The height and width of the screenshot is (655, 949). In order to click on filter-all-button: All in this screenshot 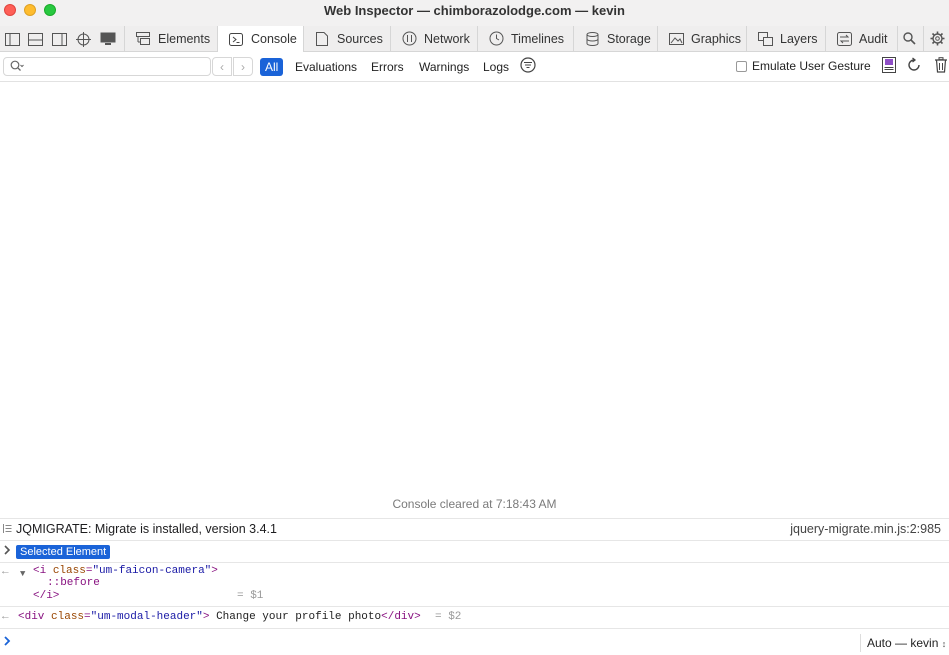, I will do `click(272, 67)`.